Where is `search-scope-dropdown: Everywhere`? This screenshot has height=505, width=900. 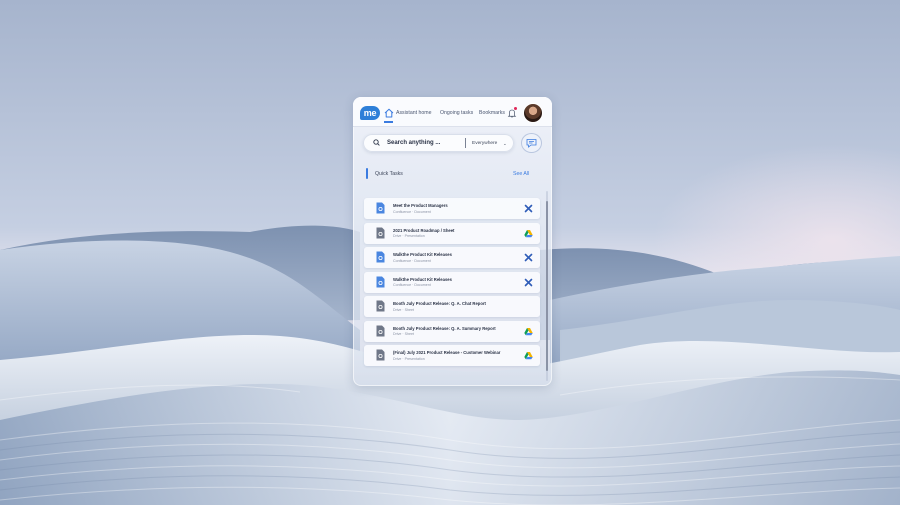 search-scope-dropdown: Everywhere is located at coordinates (484, 143).